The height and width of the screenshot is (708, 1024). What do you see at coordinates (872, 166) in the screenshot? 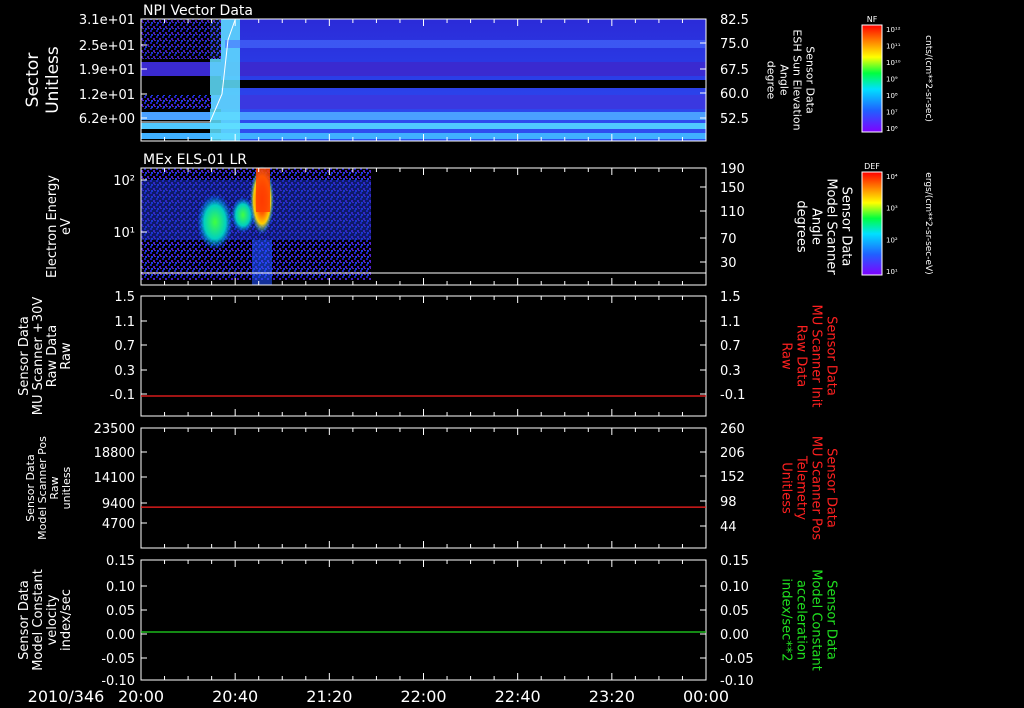
I see `colorbar-title: DEF` at bounding box center [872, 166].